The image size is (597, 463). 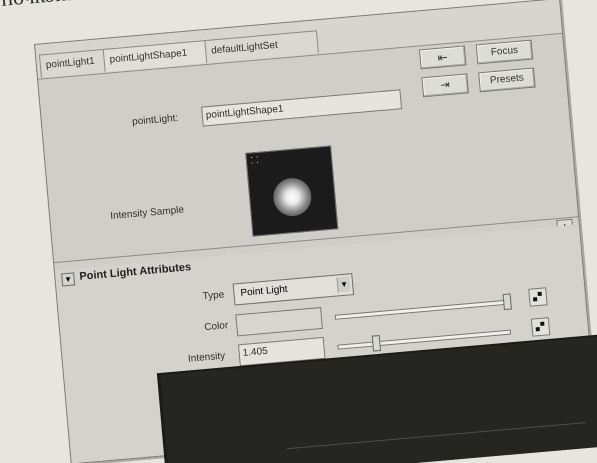 What do you see at coordinates (302, 108) in the screenshot?
I see `pointlight-name-field: pointLightShape1` at bounding box center [302, 108].